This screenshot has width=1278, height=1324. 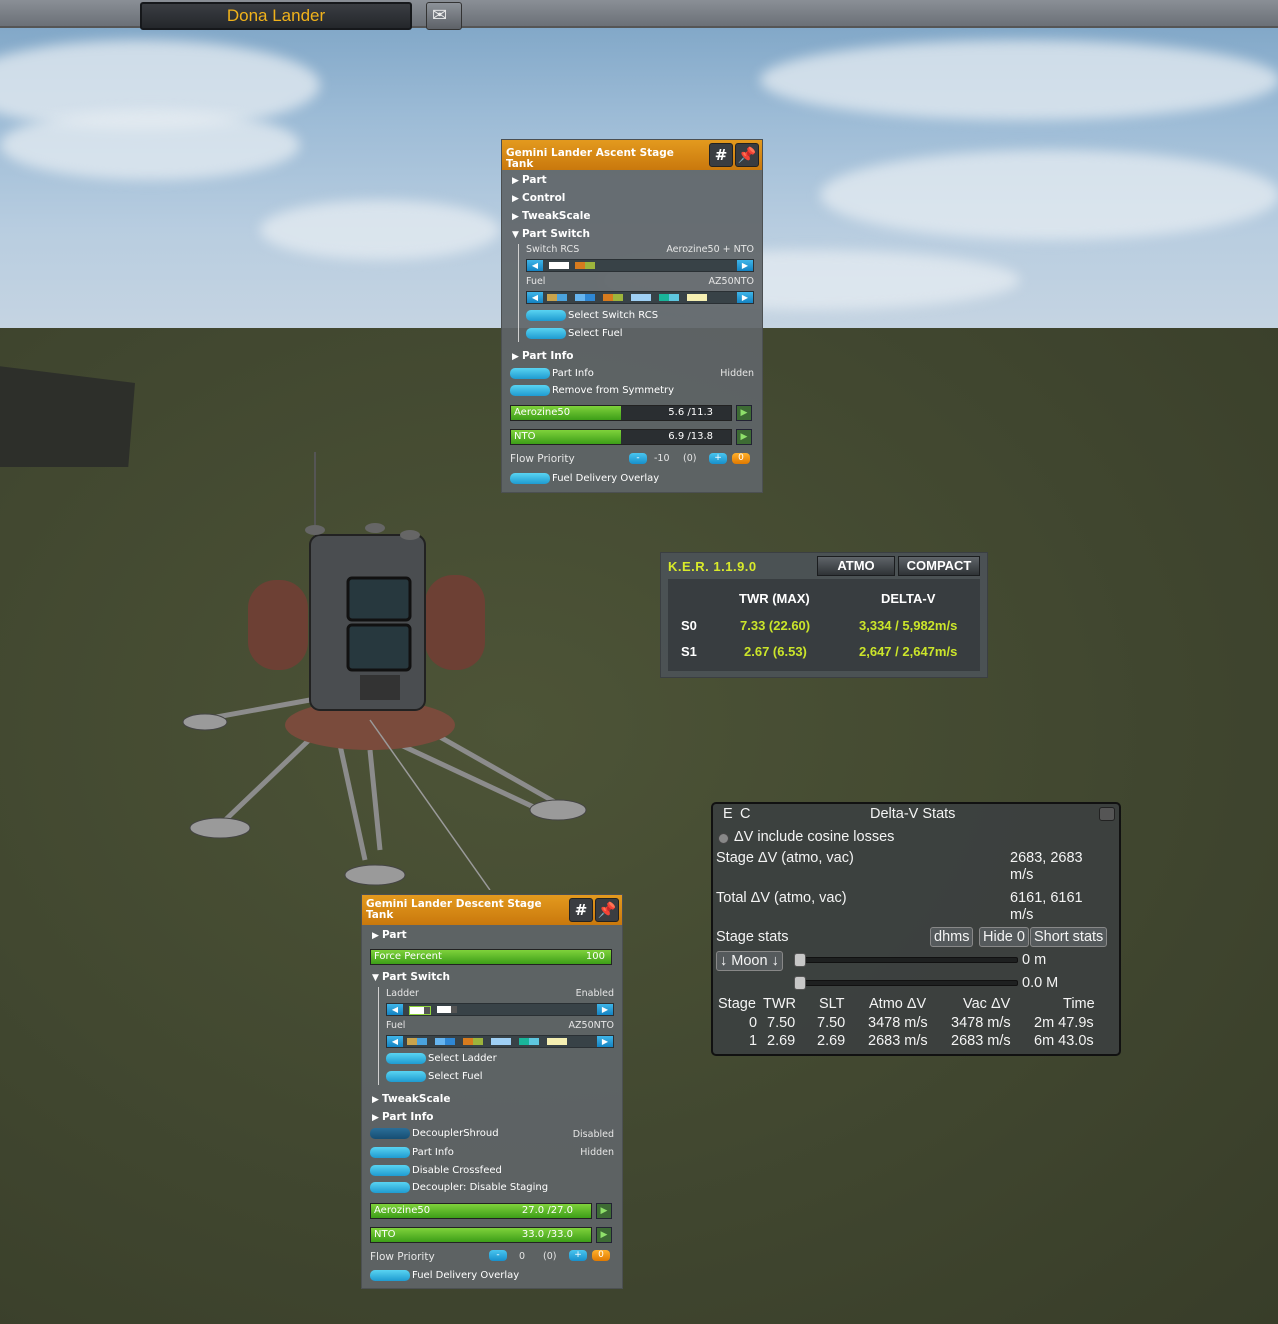 I want to click on vessel-name: Dona Lander, so click(x=276, y=16).